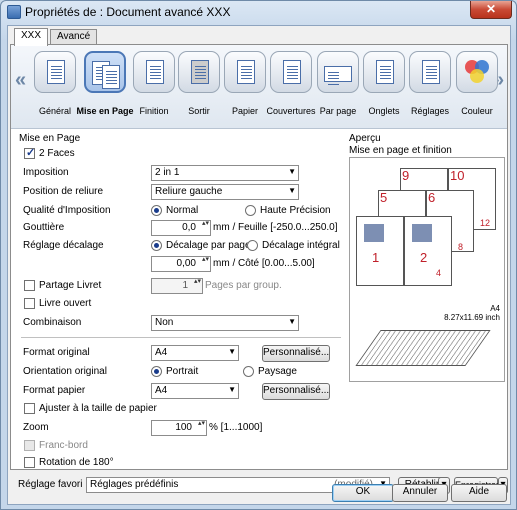  Describe the element at coordinates (338, 72) in the screenshot. I see `per-page-icon` at that location.